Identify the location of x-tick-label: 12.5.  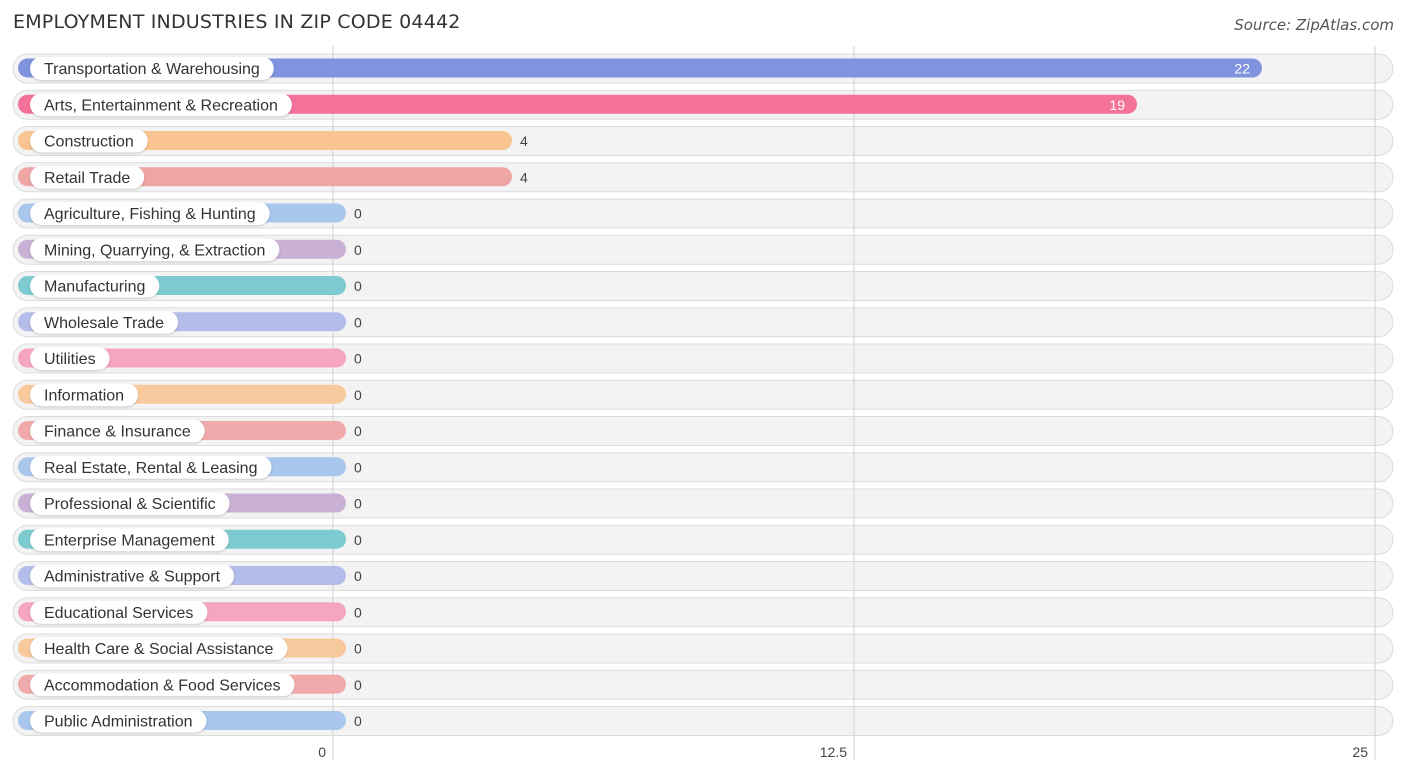
(833, 752).